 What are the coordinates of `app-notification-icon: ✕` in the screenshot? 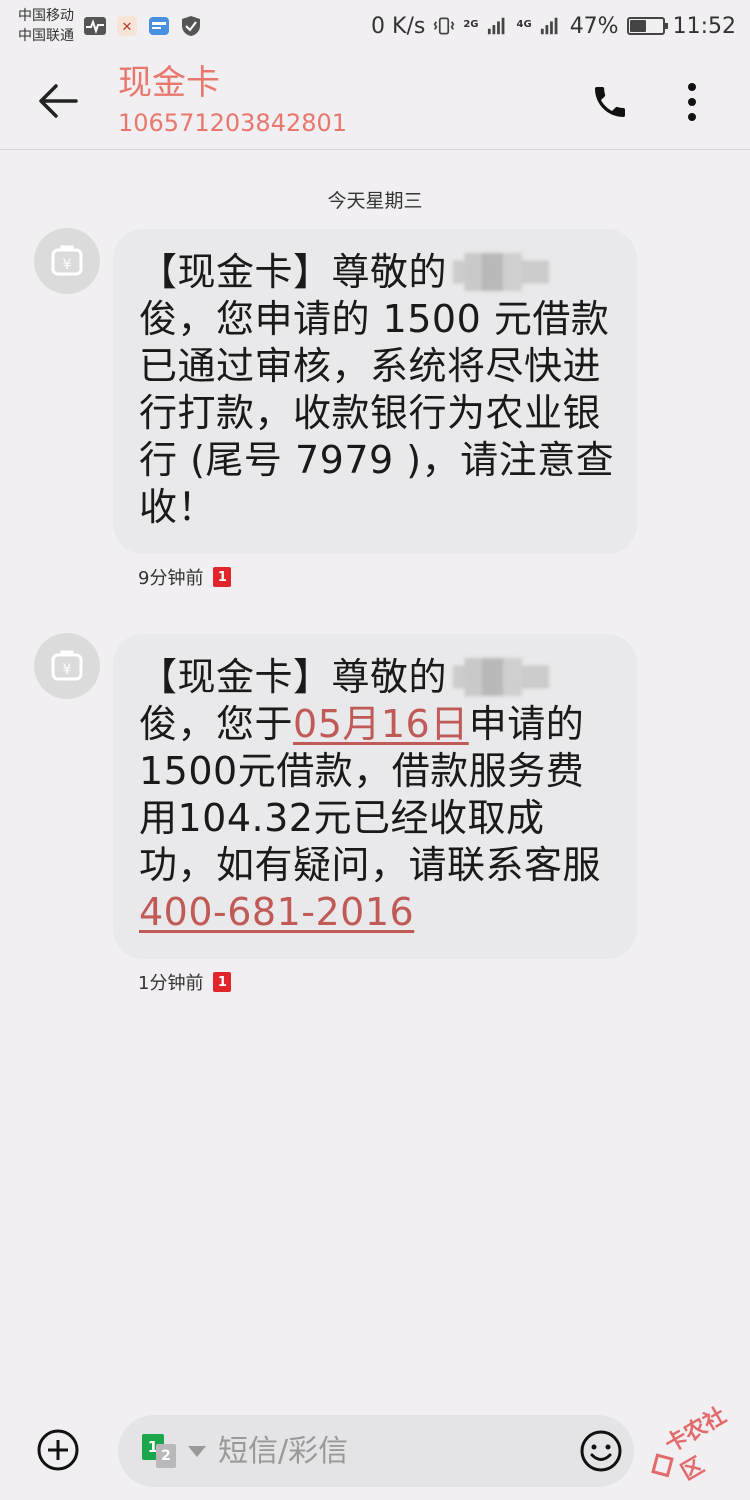 It's located at (127, 26).